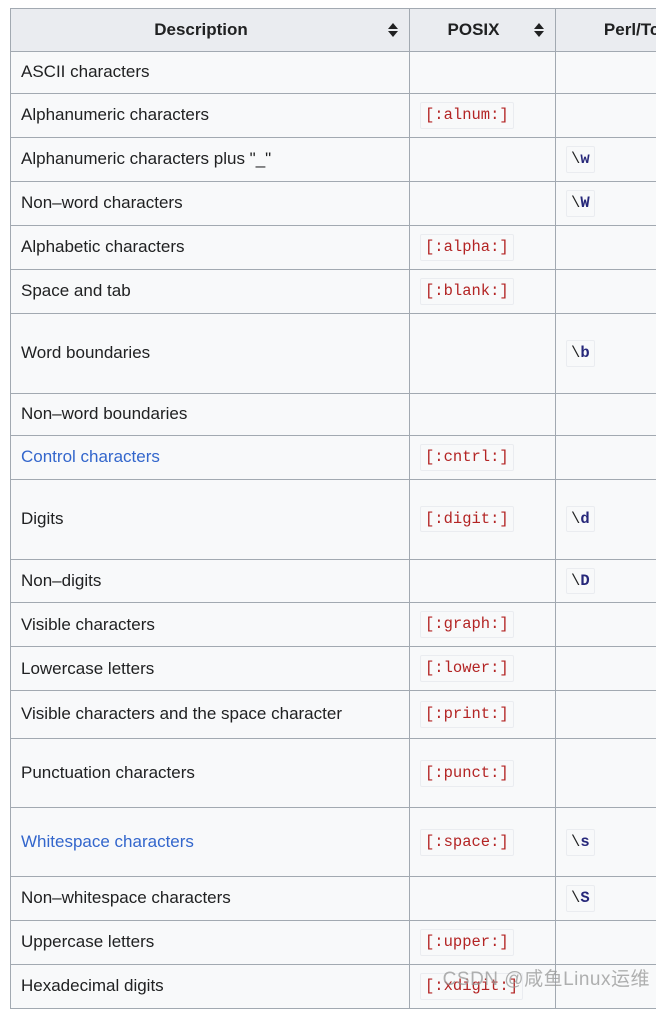 The image size is (656, 1009). Describe the element at coordinates (115, 114) in the screenshot. I see `description-text: Alphanumeric characters` at that location.